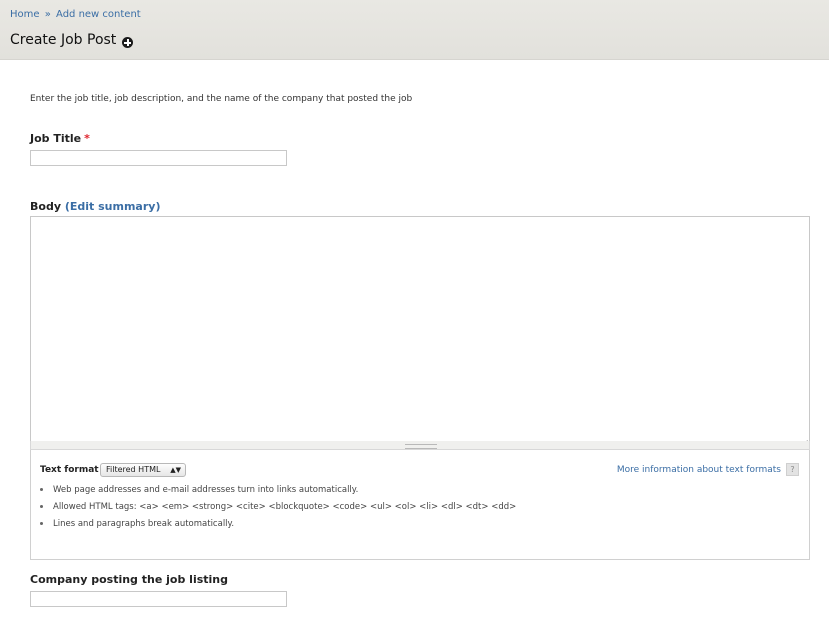 The width and height of the screenshot is (829, 620). Describe the element at coordinates (56, 138) in the screenshot. I see `job-title-label-text: Job Title` at that location.